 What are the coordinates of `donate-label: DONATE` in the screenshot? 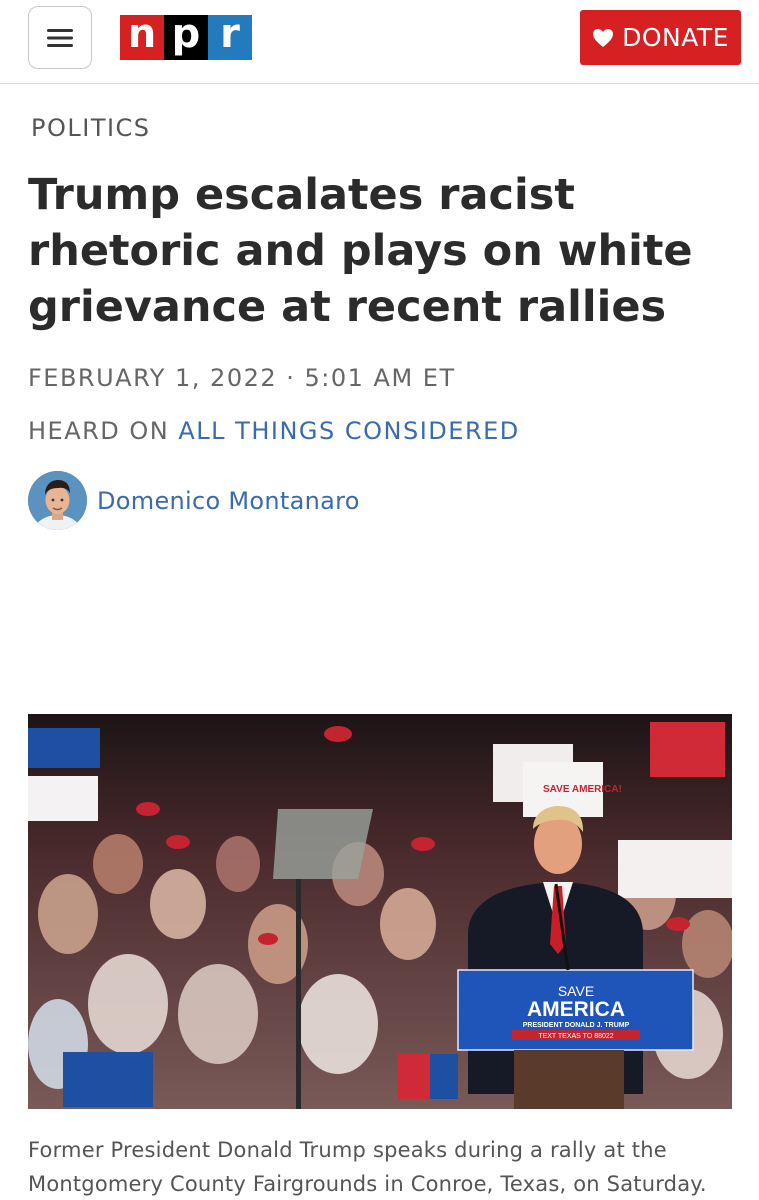 It's located at (675, 37).